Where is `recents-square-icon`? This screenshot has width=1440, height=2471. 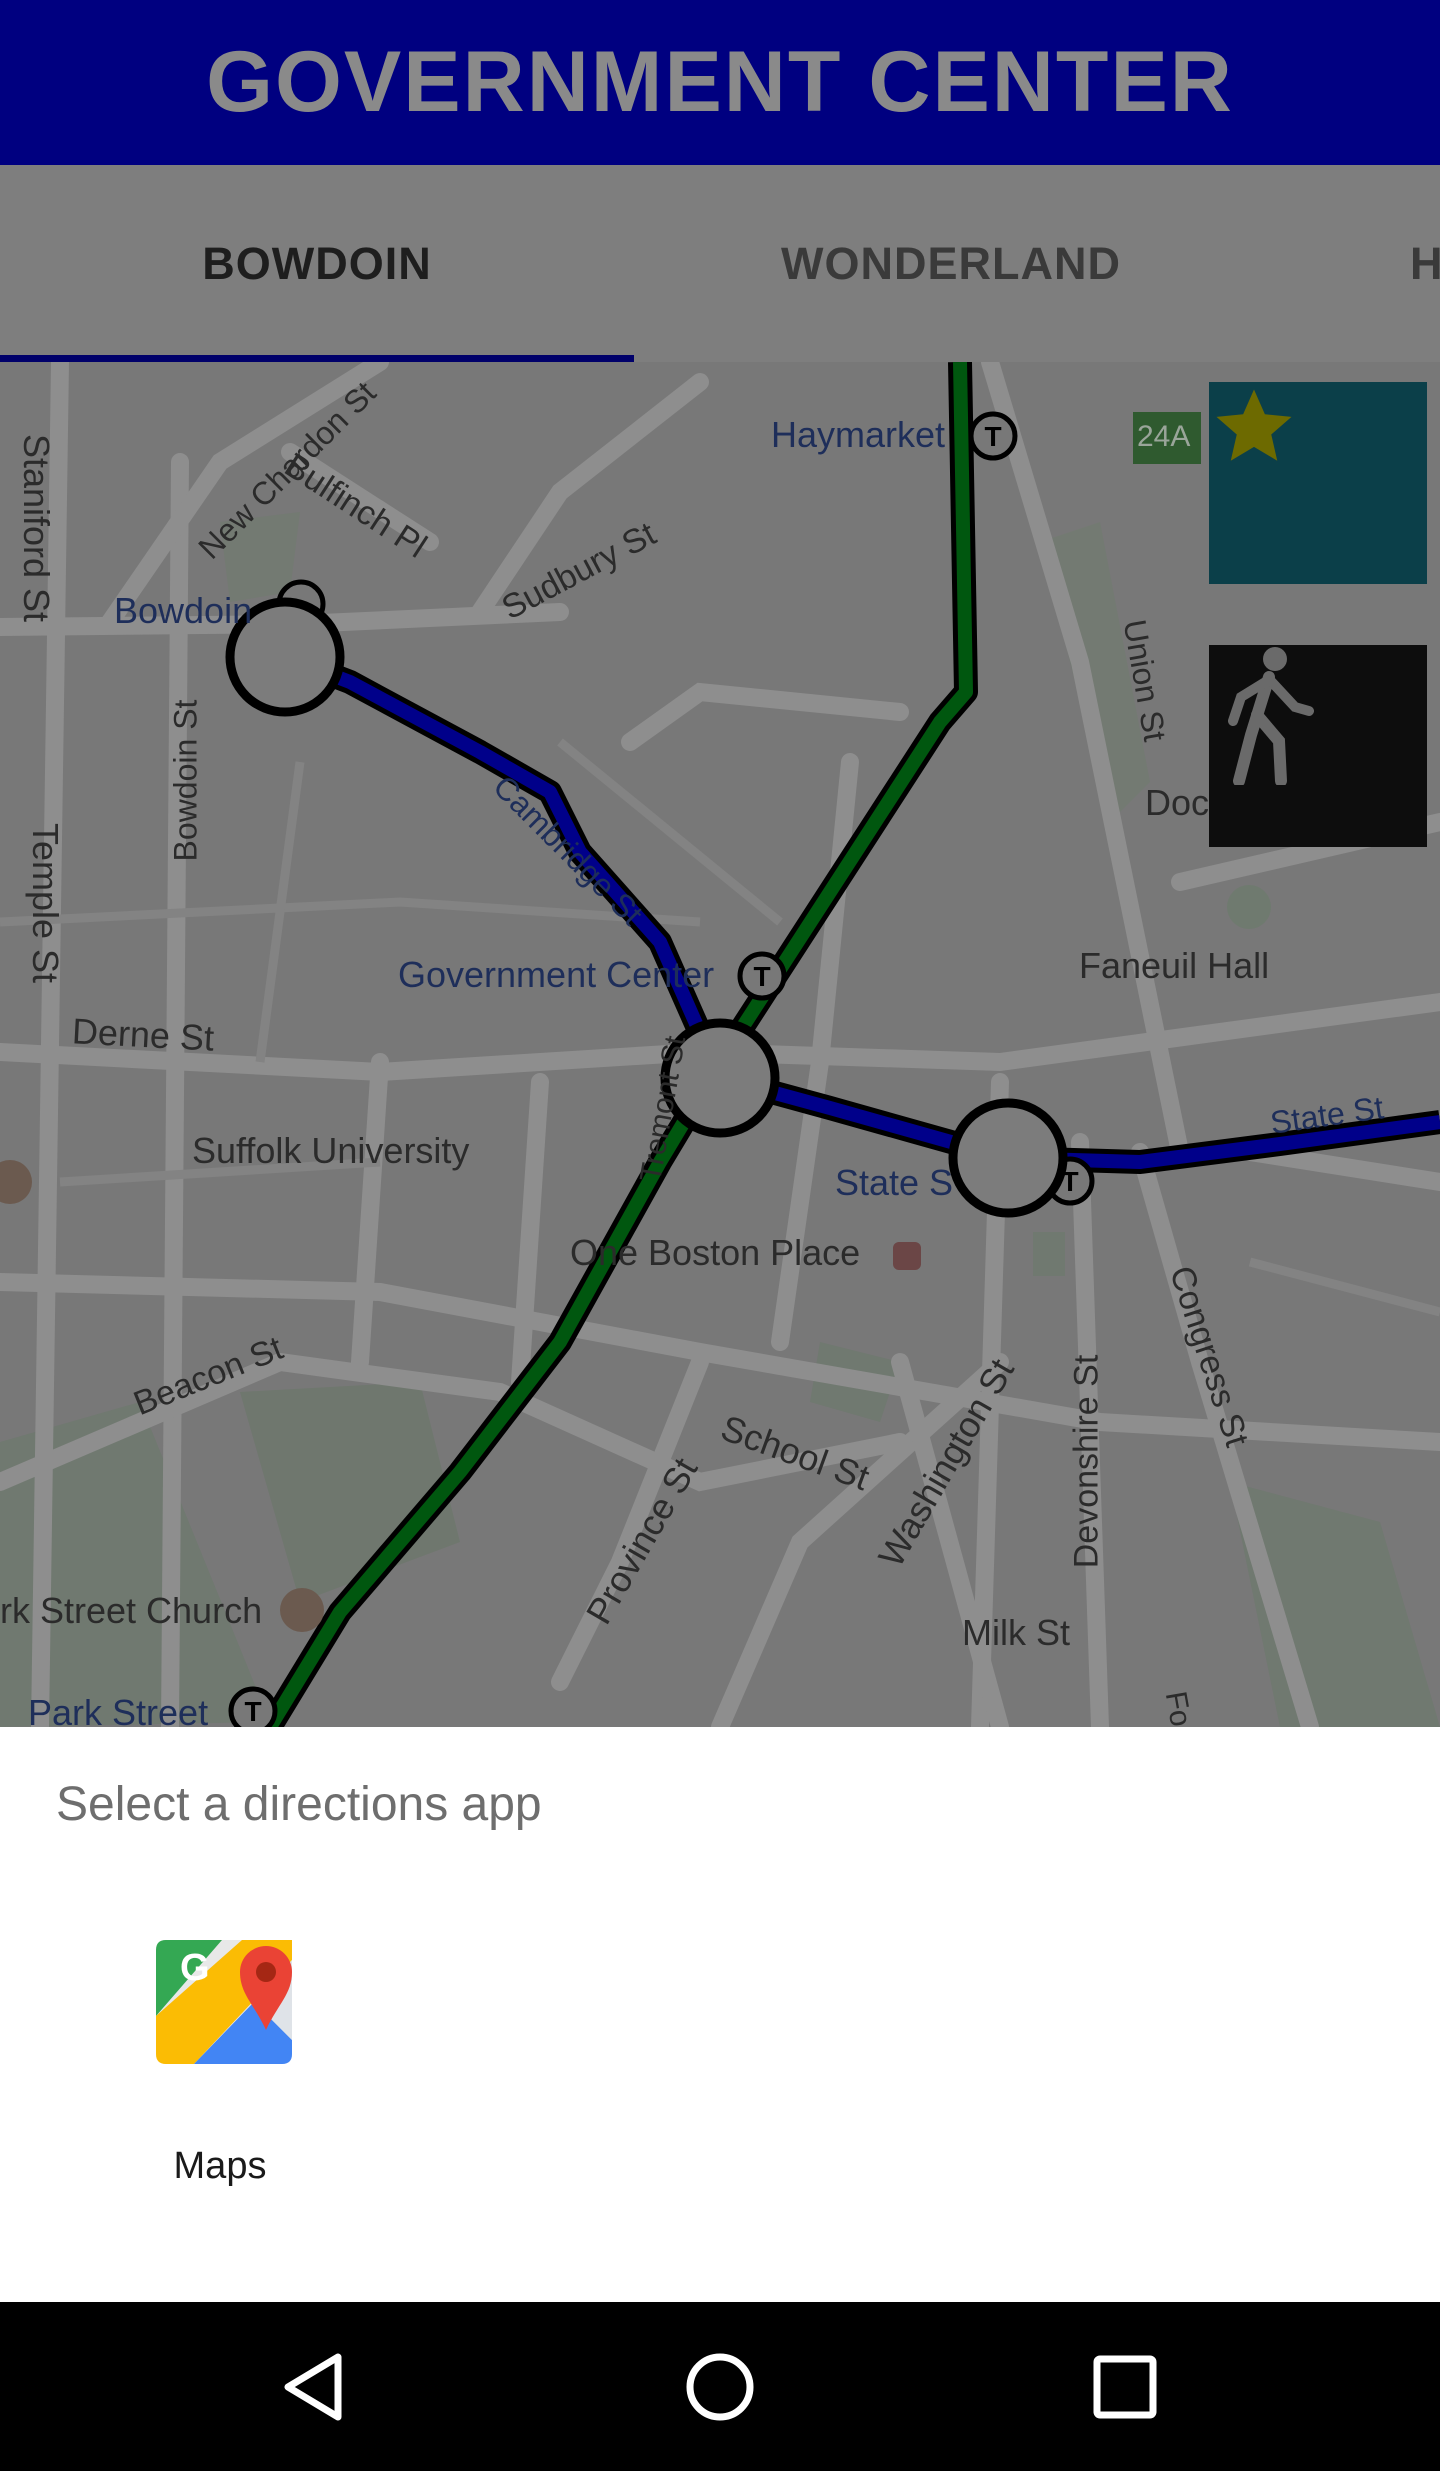
recents-square-icon is located at coordinates (1125, 2387).